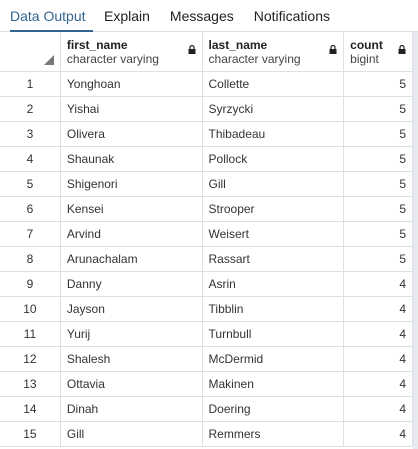  Describe the element at coordinates (51, 16) in the screenshot. I see `tab-data-output: Data Output` at that location.